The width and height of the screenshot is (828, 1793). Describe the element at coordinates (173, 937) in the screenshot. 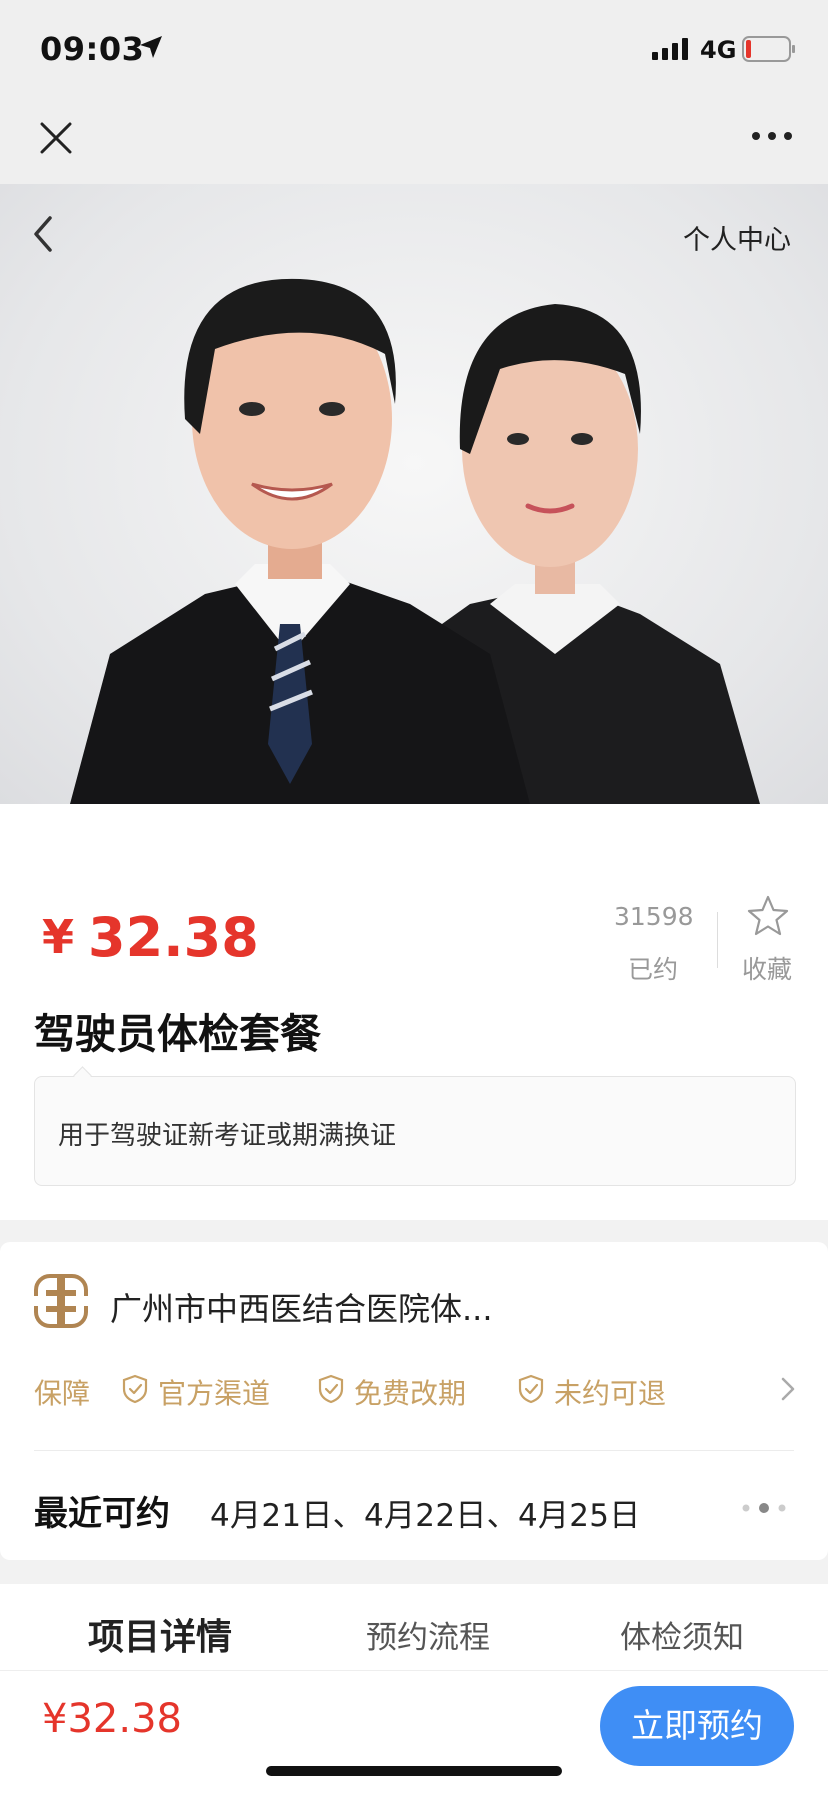

I see `price-value: 32.38` at that location.